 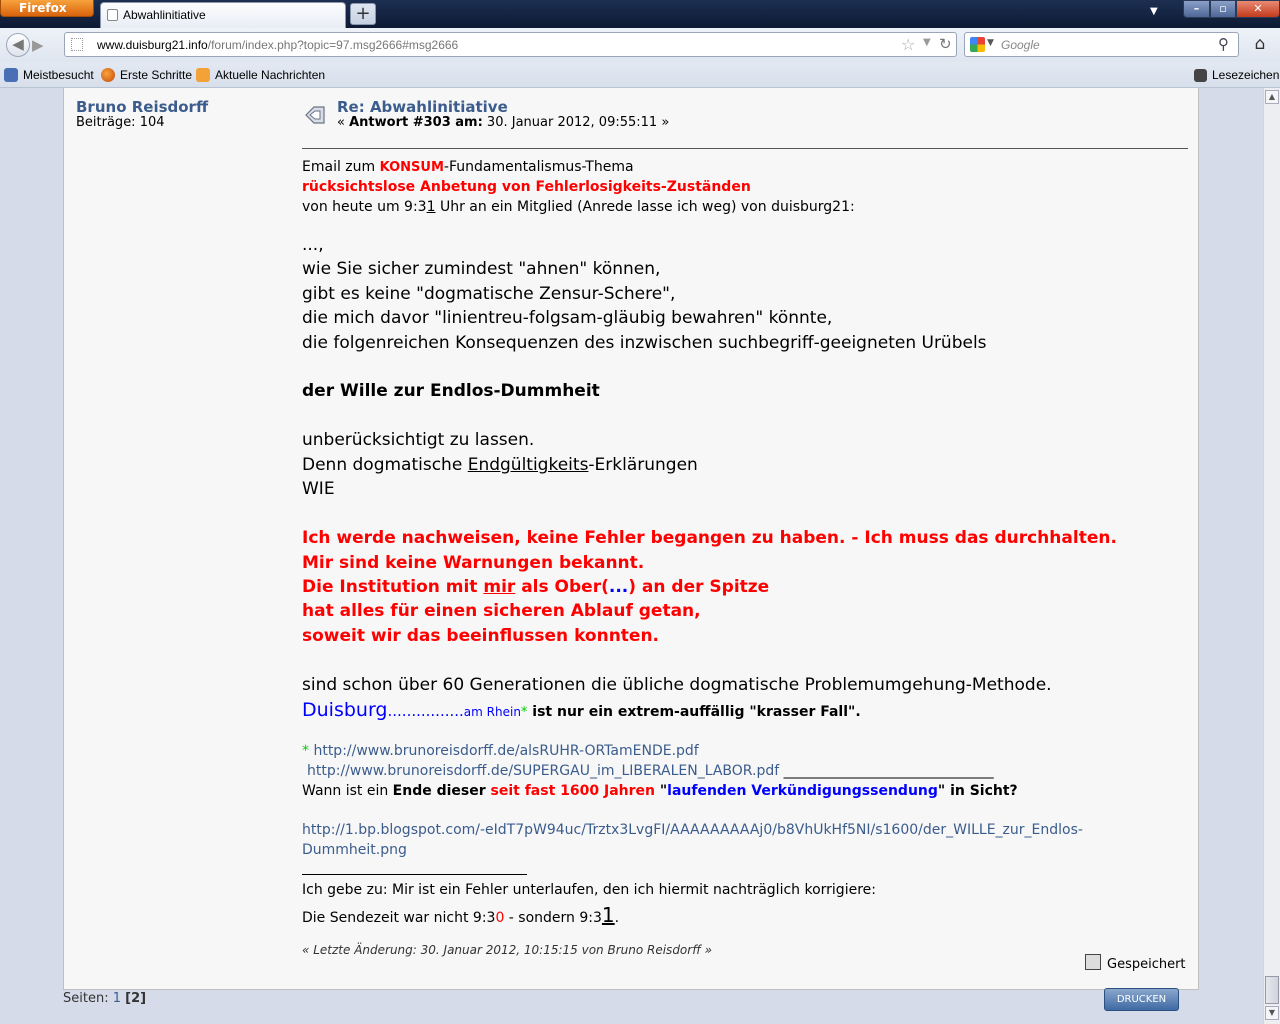 What do you see at coordinates (112, 15) in the screenshot?
I see `page-icon` at bounding box center [112, 15].